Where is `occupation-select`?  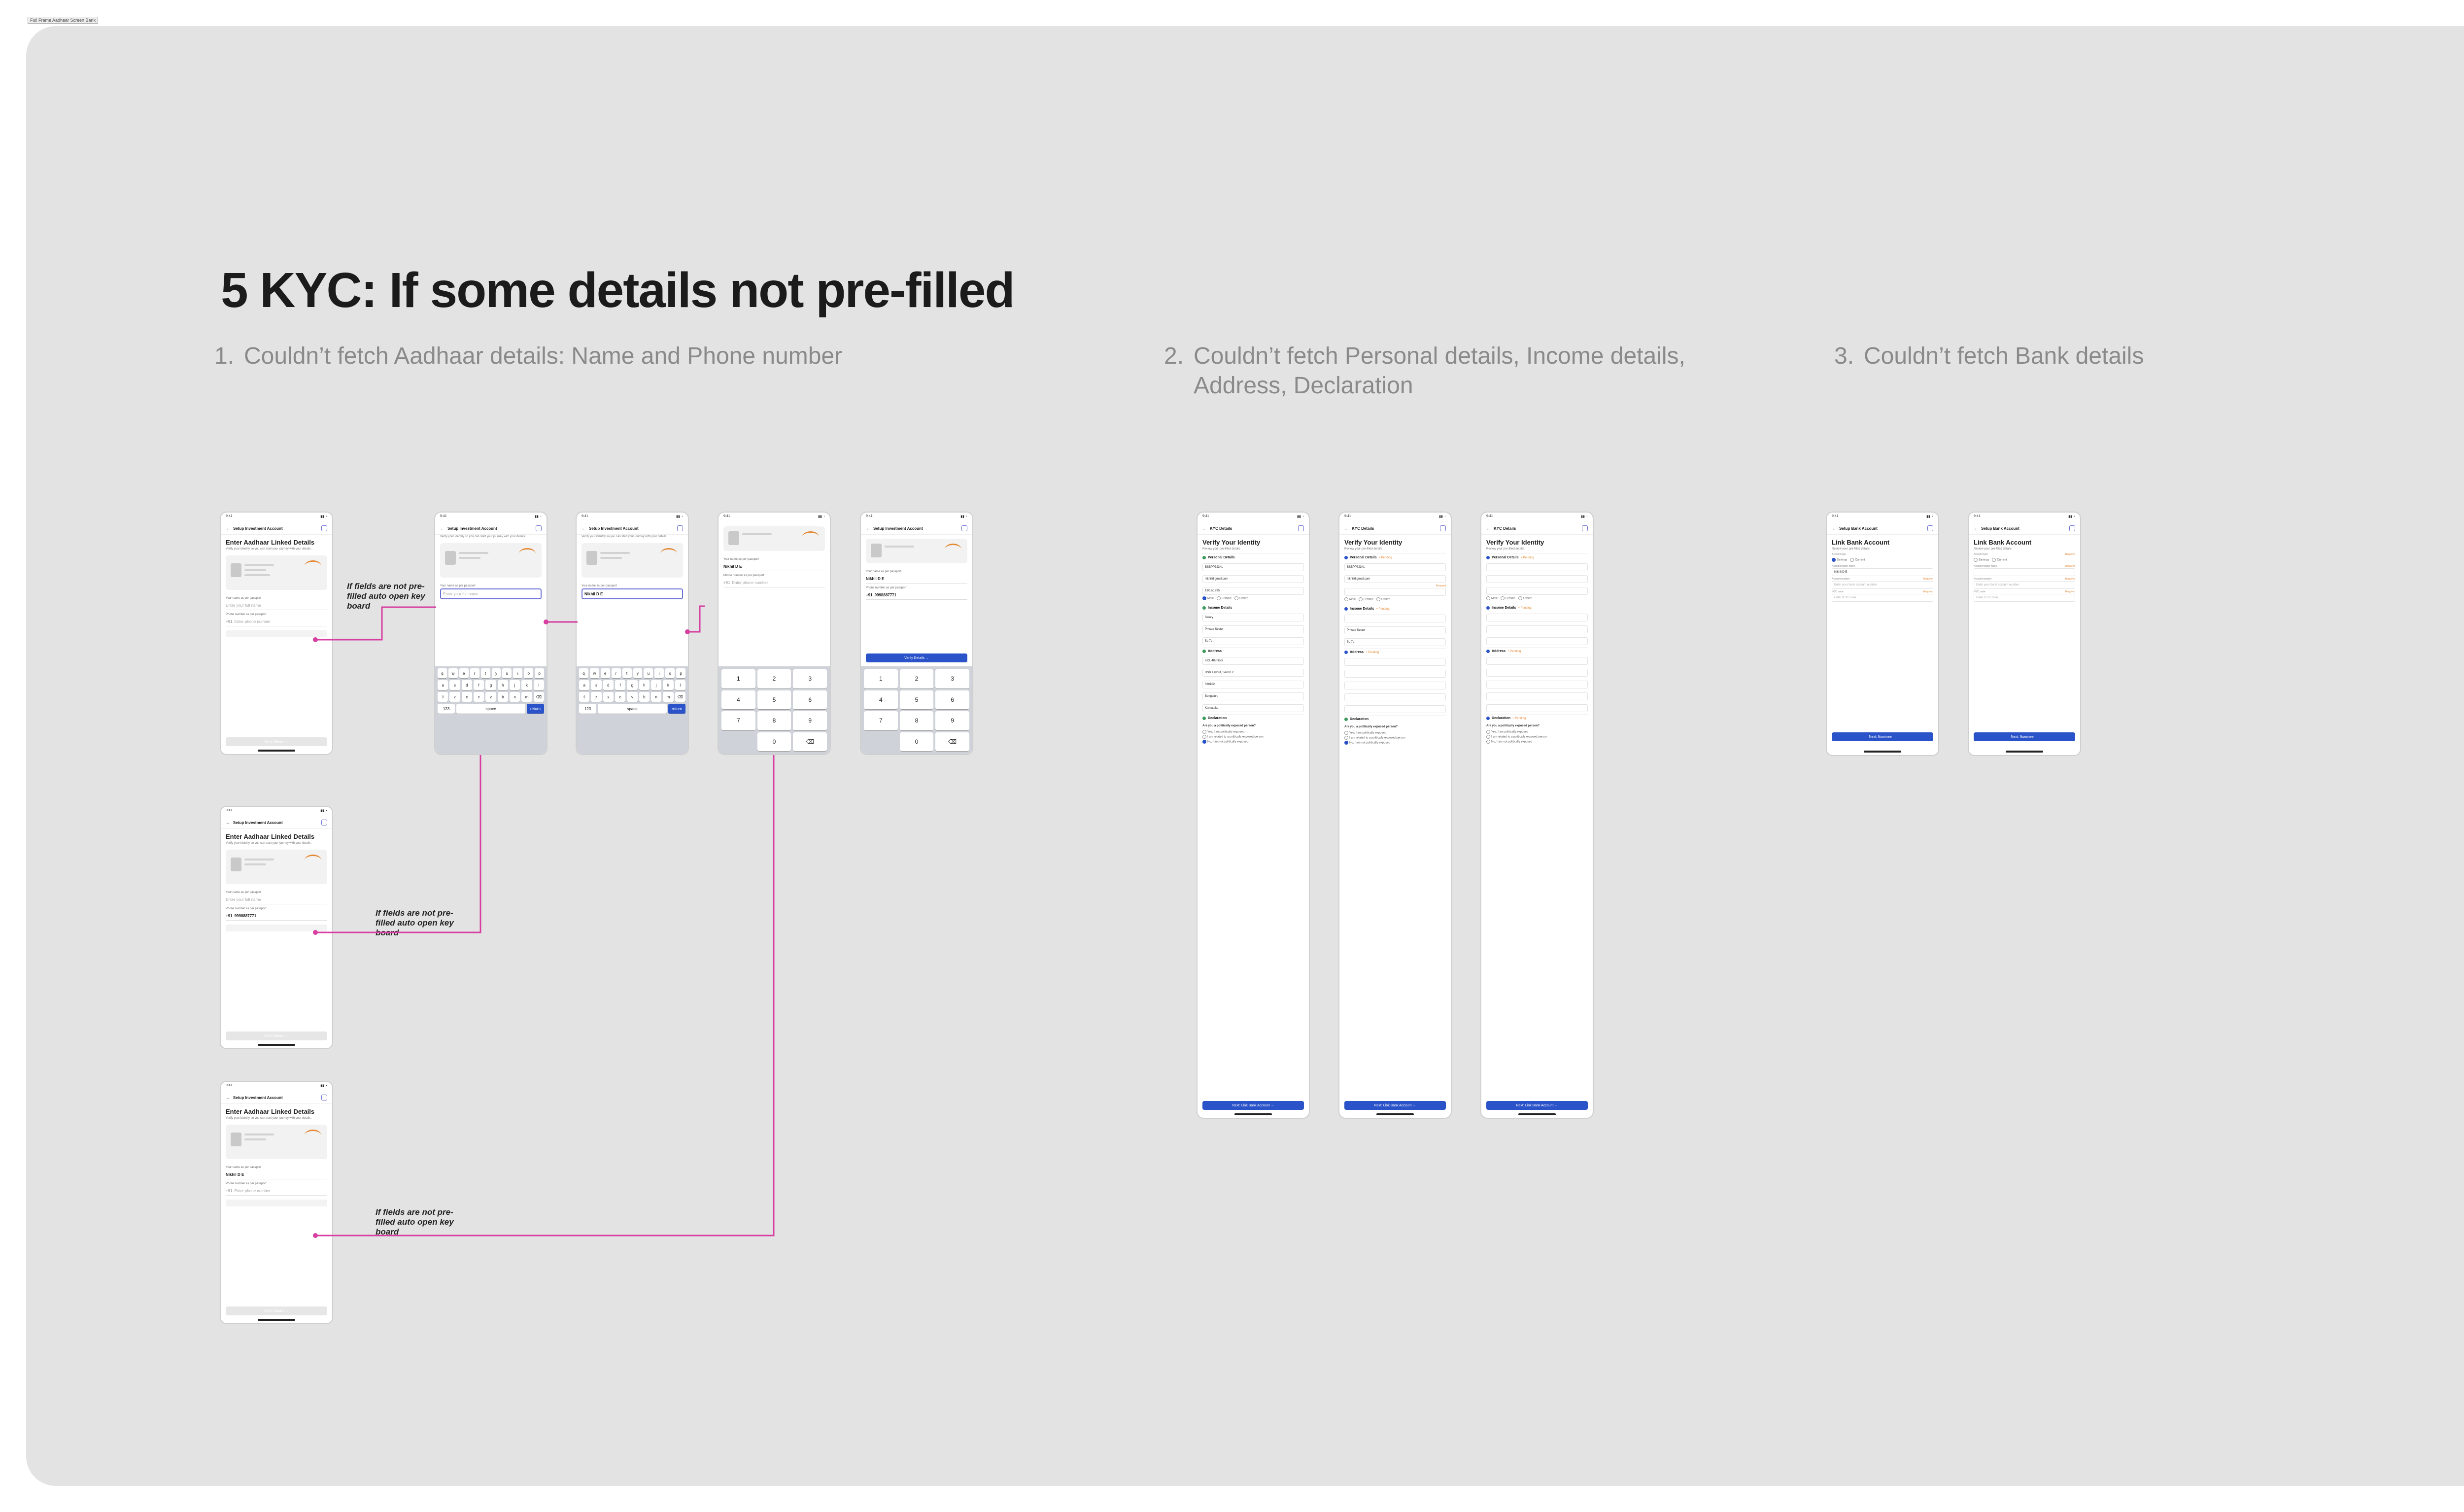
occupation-select is located at coordinates (1537, 629).